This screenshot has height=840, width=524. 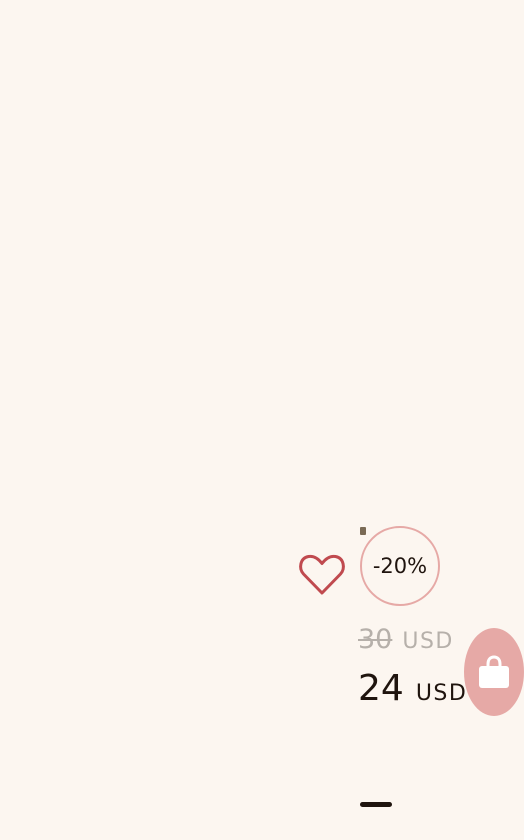 What do you see at coordinates (428, 641) in the screenshot?
I see `original-price-currency: USD` at bounding box center [428, 641].